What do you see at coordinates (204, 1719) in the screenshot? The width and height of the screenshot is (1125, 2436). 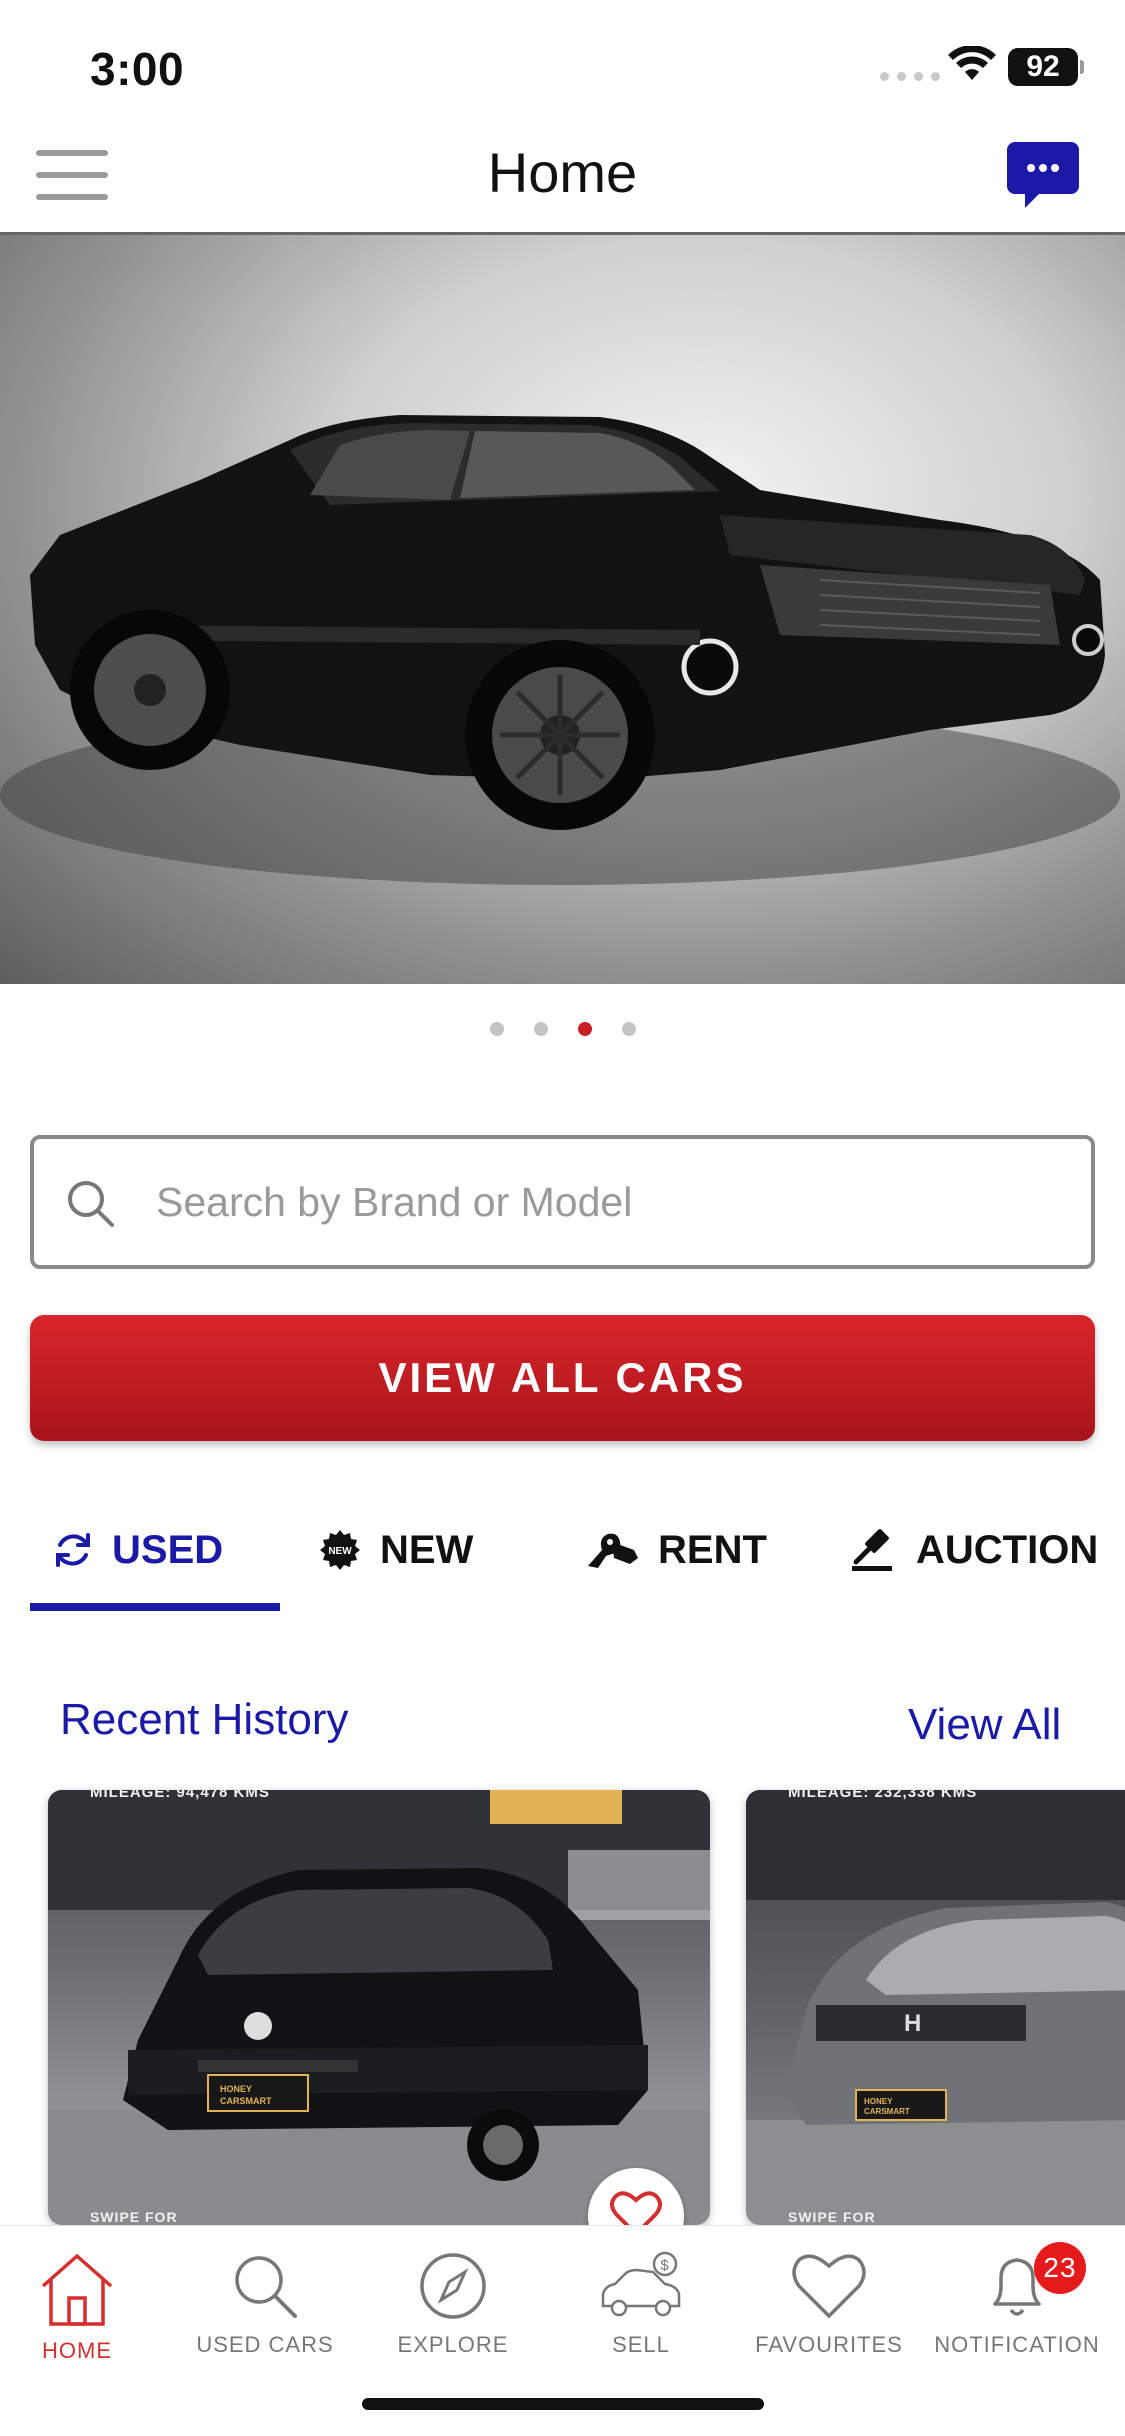 I see `recent-history-title: Recent History` at bounding box center [204, 1719].